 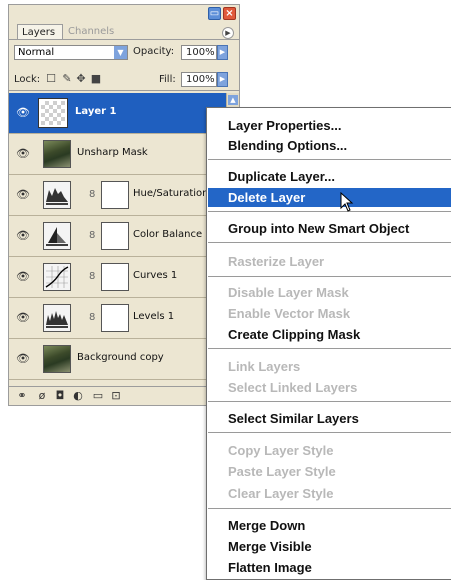 I want to click on opacity-label: Opacity:, so click(x=154, y=51).